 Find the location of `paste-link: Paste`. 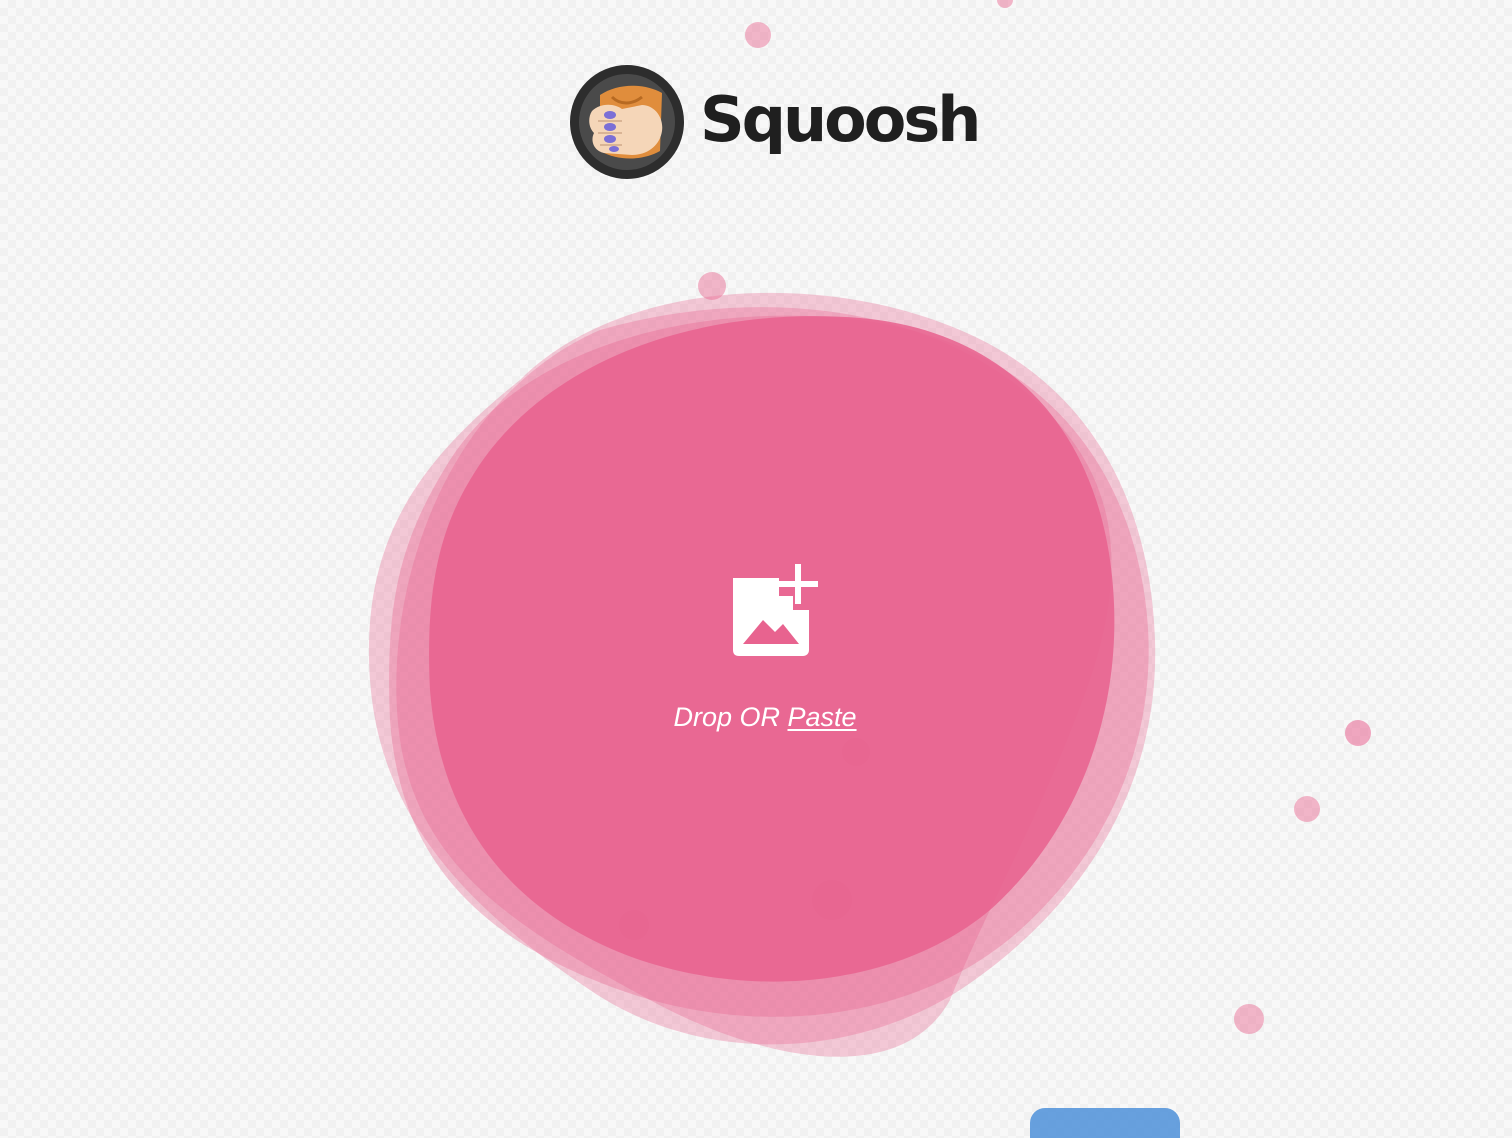

paste-link: Paste is located at coordinates (822, 717).